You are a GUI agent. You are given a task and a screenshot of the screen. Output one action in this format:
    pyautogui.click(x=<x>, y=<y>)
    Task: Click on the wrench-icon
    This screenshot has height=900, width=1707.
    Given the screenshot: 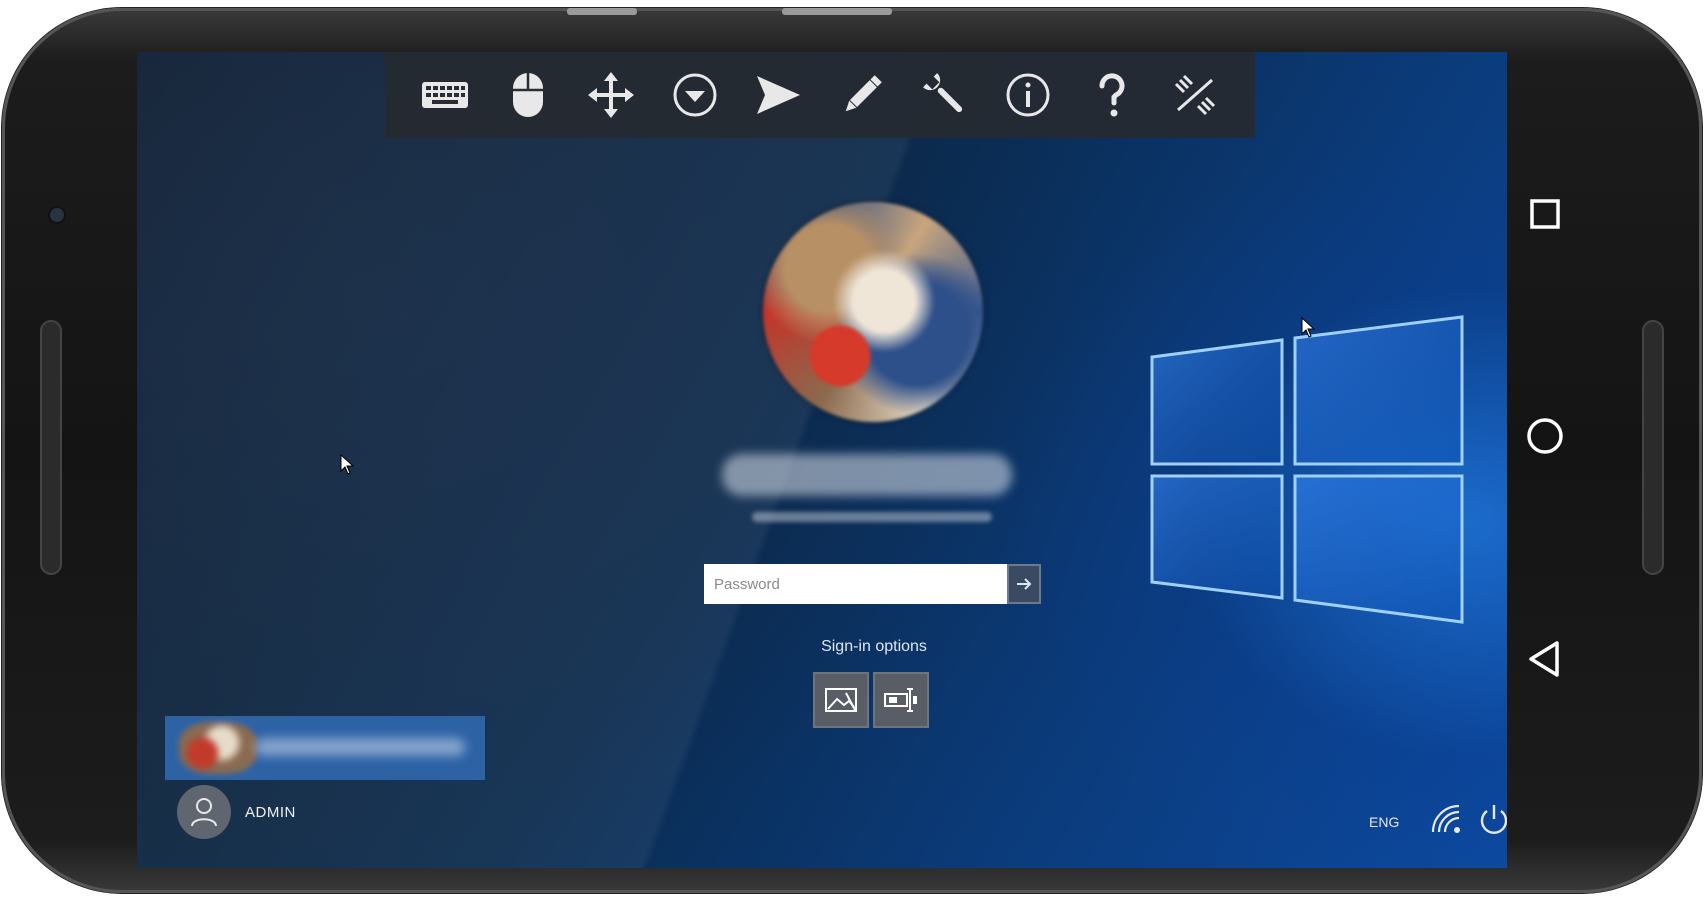 What is the action you would take?
    pyautogui.click(x=943, y=93)
    